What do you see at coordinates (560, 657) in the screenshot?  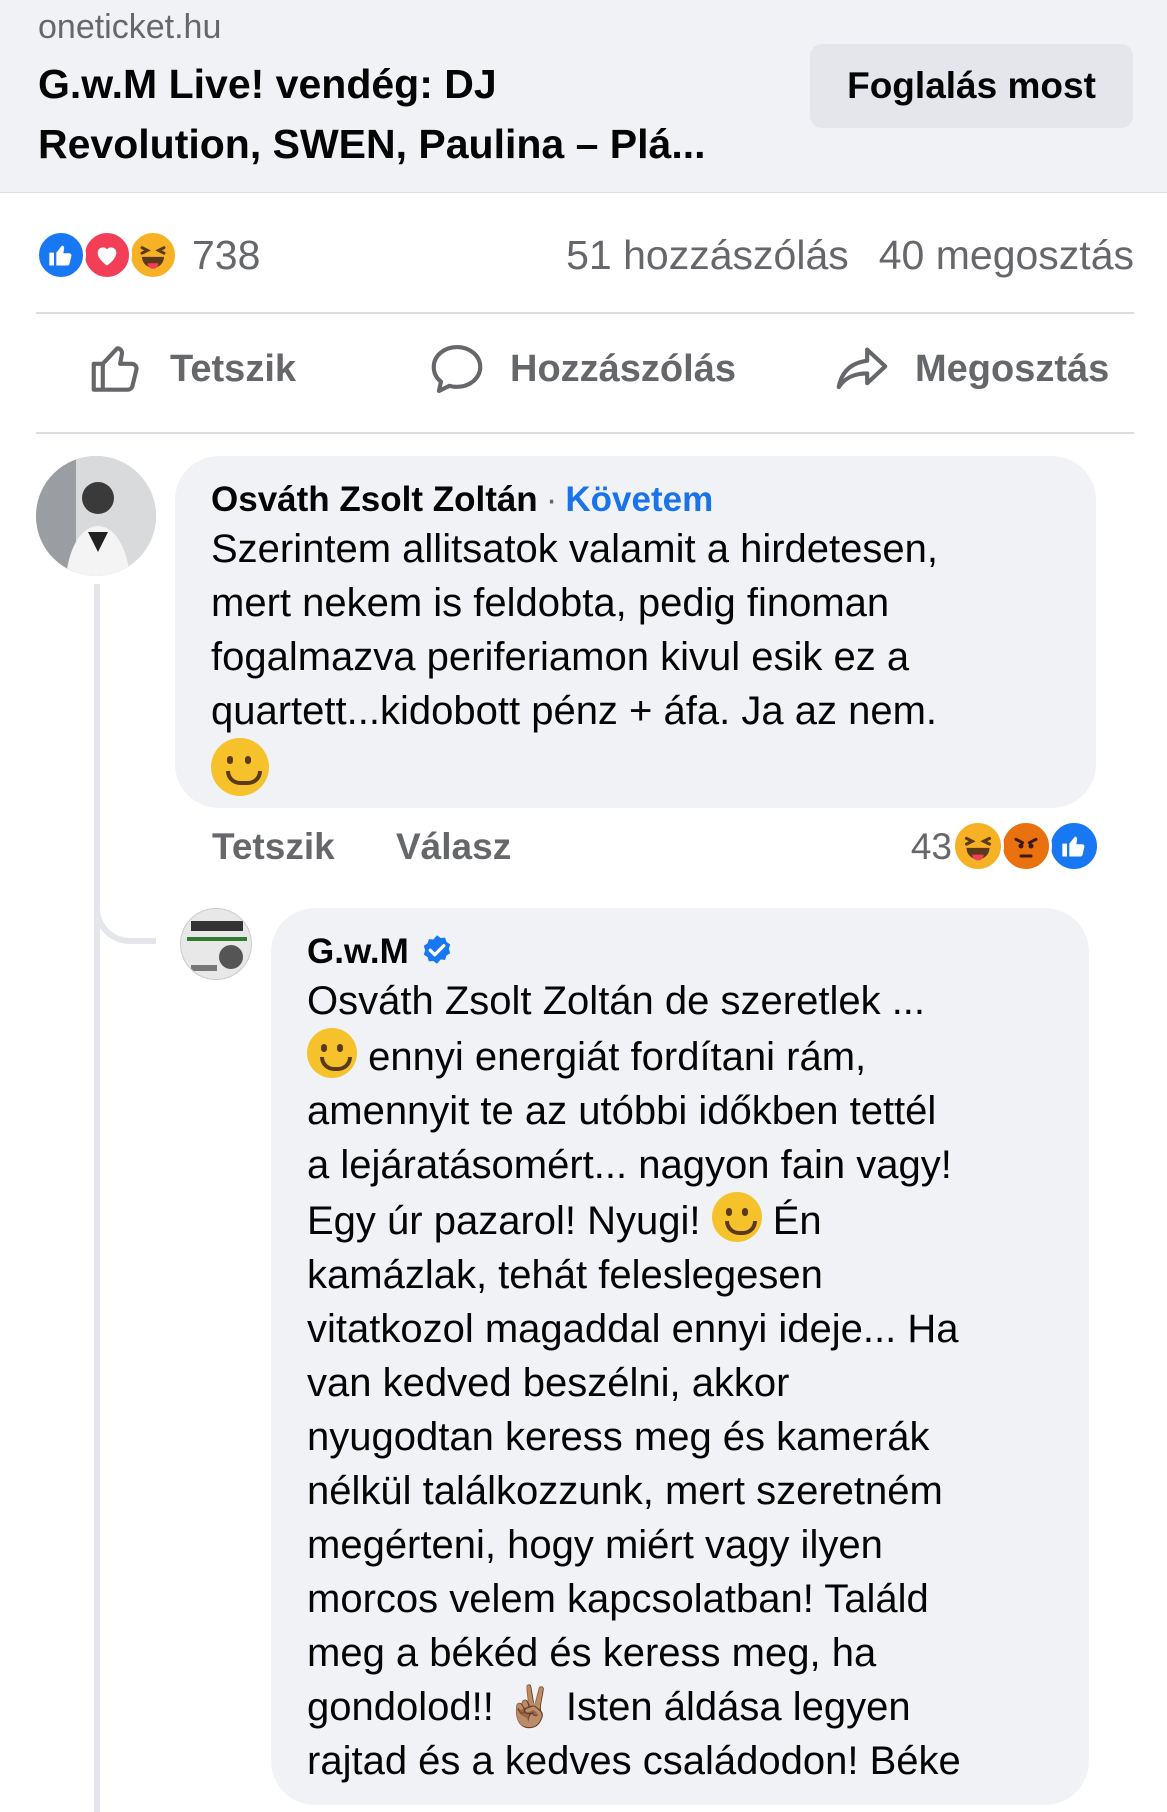 I see `comment-line: fogalmazva periferiamon kivul esik ez a` at bounding box center [560, 657].